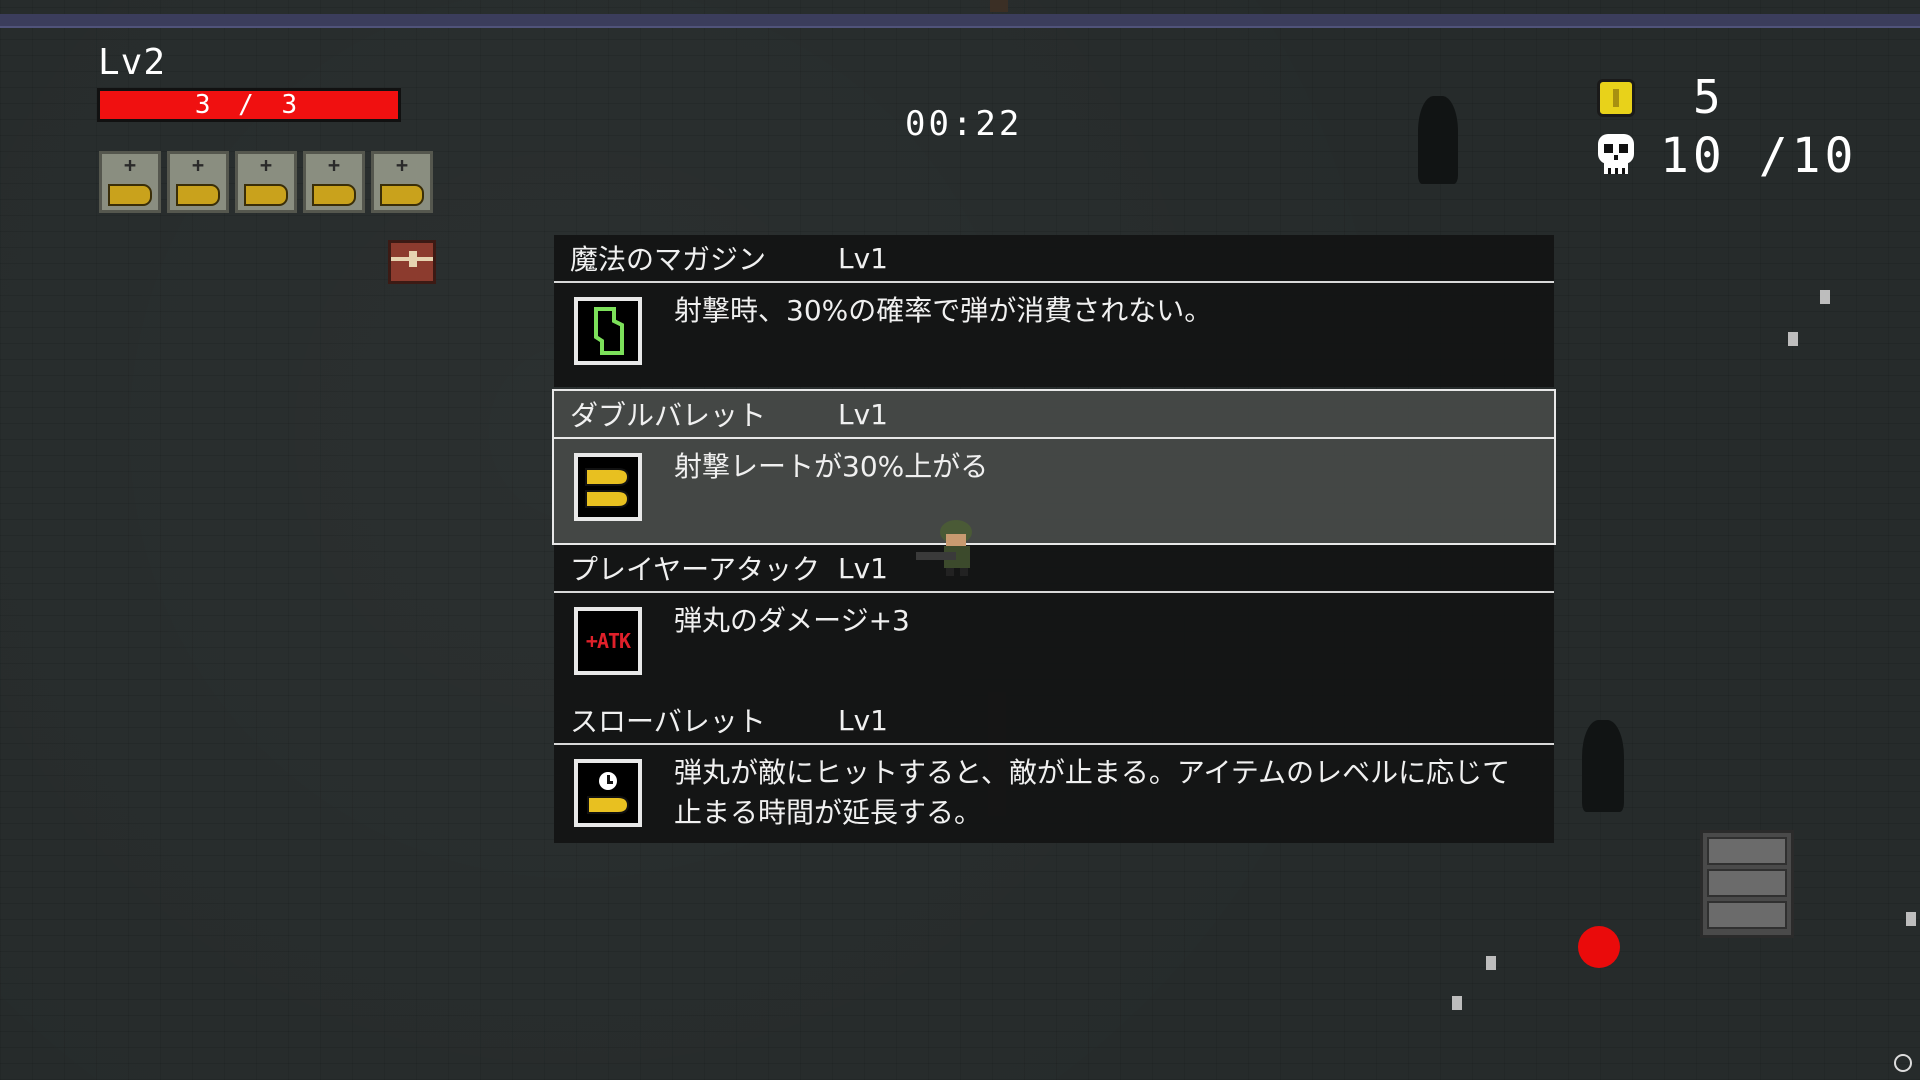  I want to click on double-bullet-icon, so click(608, 487).